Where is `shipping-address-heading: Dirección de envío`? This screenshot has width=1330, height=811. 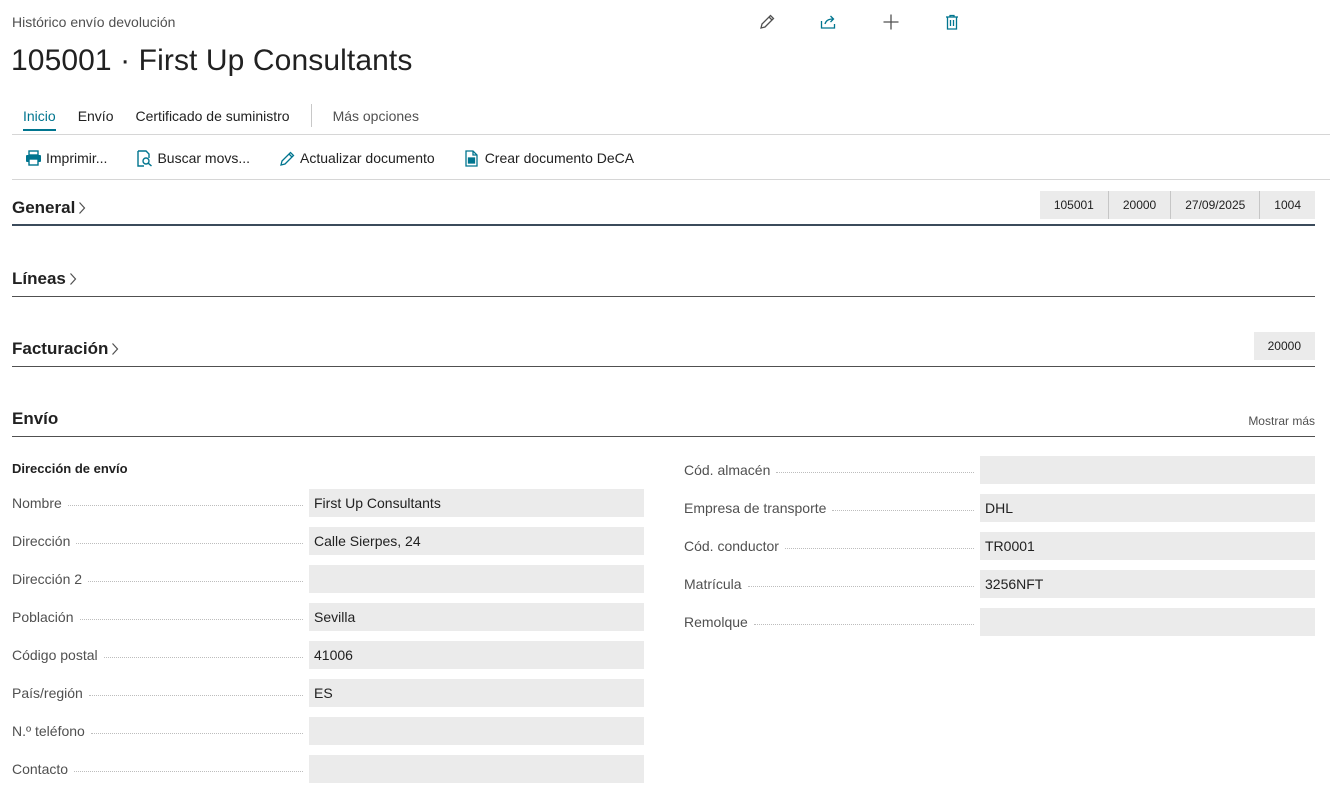
shipping-address-heading: Dirección de envío is located at coordinates (70, 468).